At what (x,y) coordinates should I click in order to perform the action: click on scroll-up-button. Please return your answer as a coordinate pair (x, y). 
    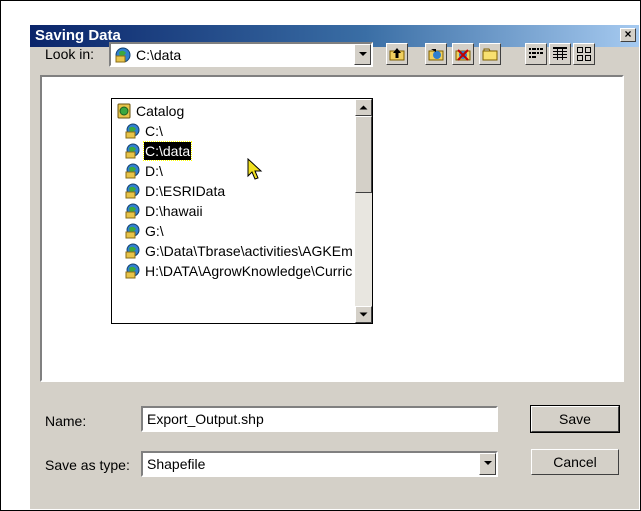
    Looking at the image, I should click on (363, 107).